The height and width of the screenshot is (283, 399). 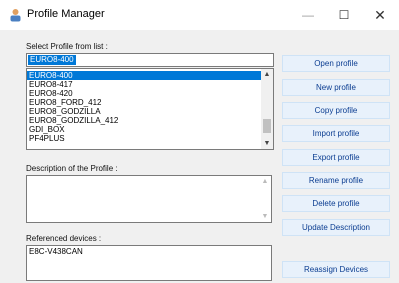 What do you see at coordinates (336, 87) in the screenshot?
I see `new-profile-button: New profile` at bounding box center [336, 87].